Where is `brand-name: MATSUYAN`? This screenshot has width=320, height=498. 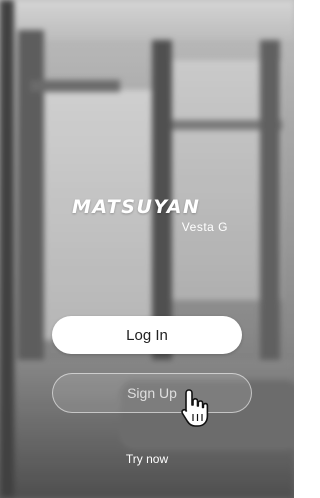
brand-name: MATSUYAN is located at coordinates (136, 207).